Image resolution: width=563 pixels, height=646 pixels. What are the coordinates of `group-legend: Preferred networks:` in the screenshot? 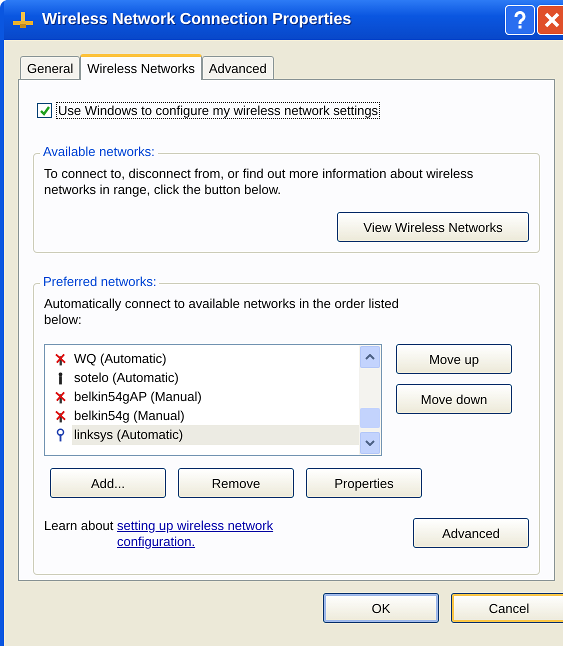 It's located at (100, 281).